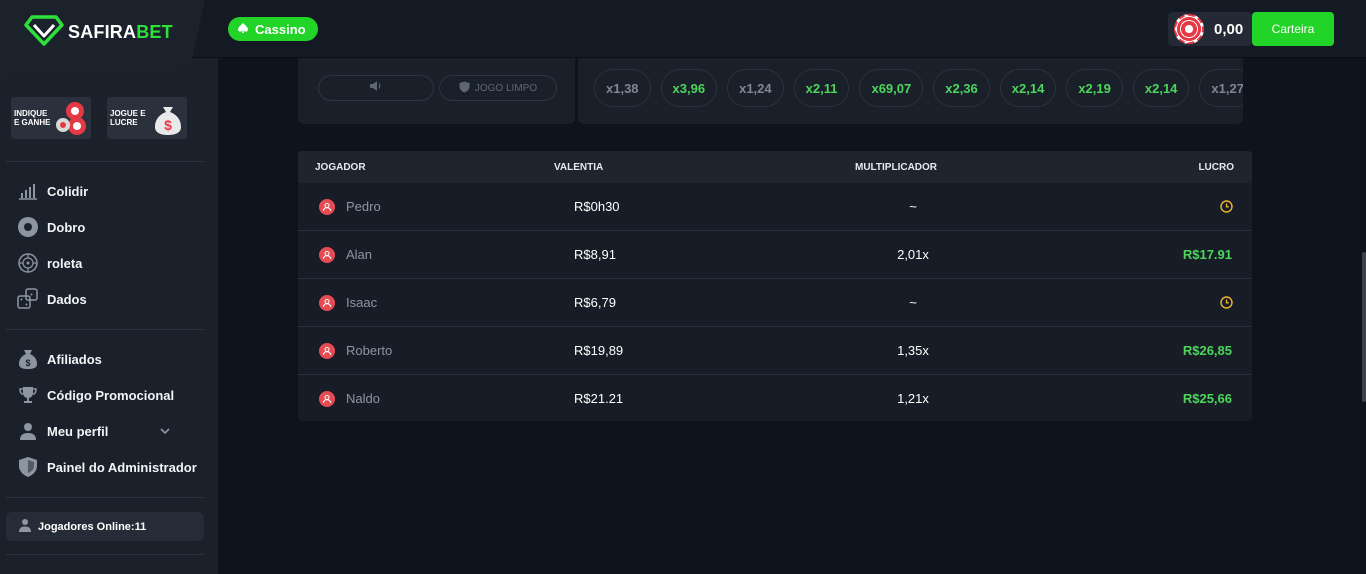 This screenshot has height=574, width=1366. What do you see at coordinates (28, 395) in the screenshot?
I see `trophy-icon` at bounding box center [28, 395].